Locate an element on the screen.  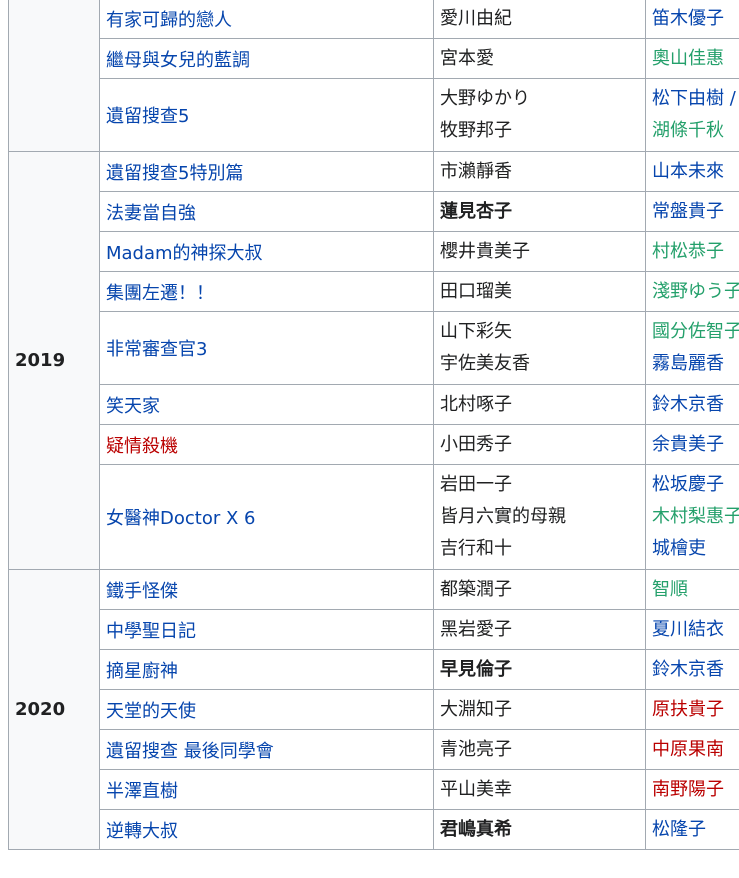
role-name: 宮本愛 is located at coordinates (467, 58).